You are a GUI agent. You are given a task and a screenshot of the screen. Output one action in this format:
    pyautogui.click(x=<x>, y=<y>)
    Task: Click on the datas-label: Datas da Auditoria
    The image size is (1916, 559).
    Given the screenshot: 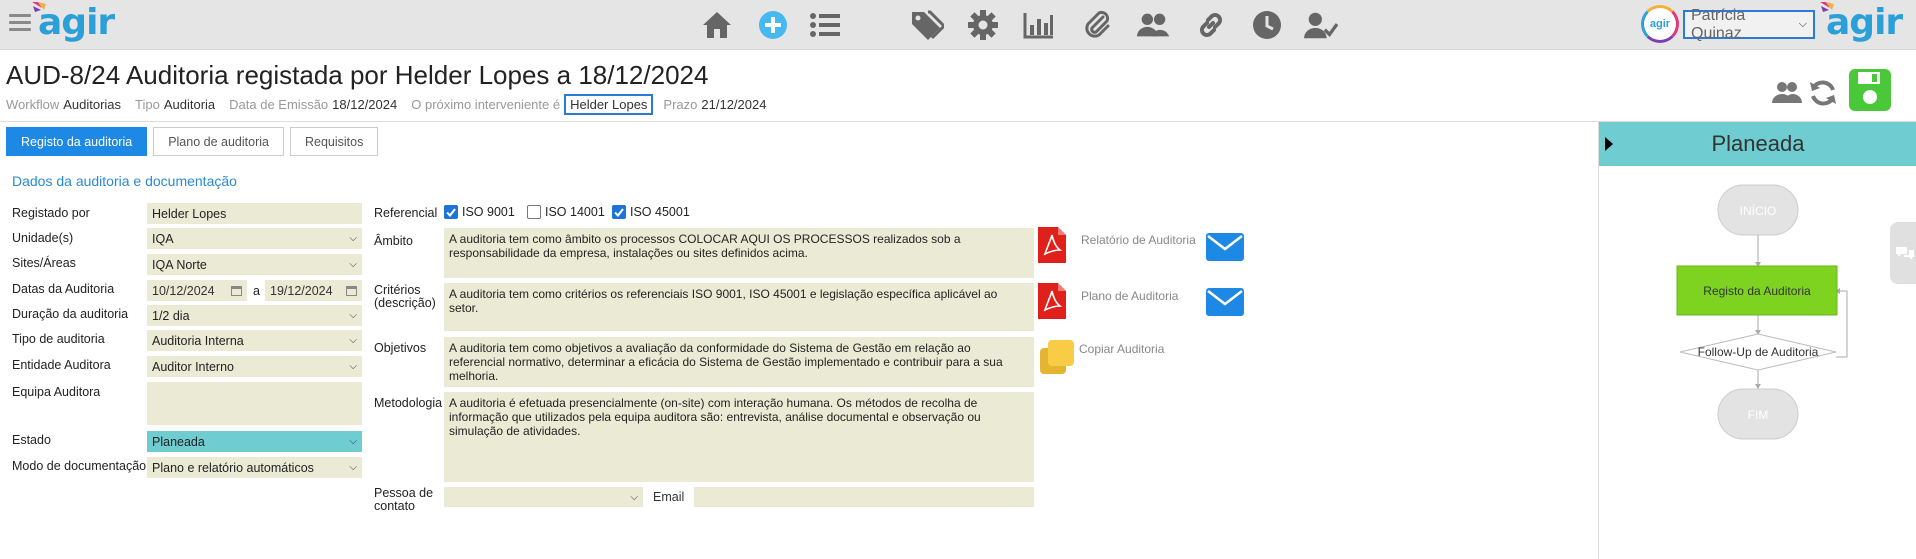 What is the action you would take?
    pyautogui.click(x=63, y=289)
    